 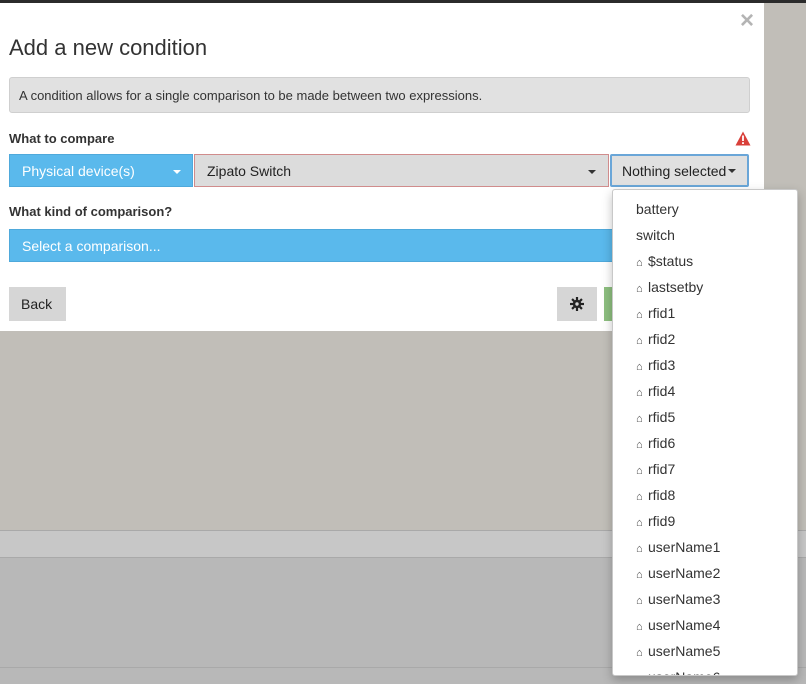 I want to click on dropdown-item: ⌂ rfid5, so click(x=705, y=417).